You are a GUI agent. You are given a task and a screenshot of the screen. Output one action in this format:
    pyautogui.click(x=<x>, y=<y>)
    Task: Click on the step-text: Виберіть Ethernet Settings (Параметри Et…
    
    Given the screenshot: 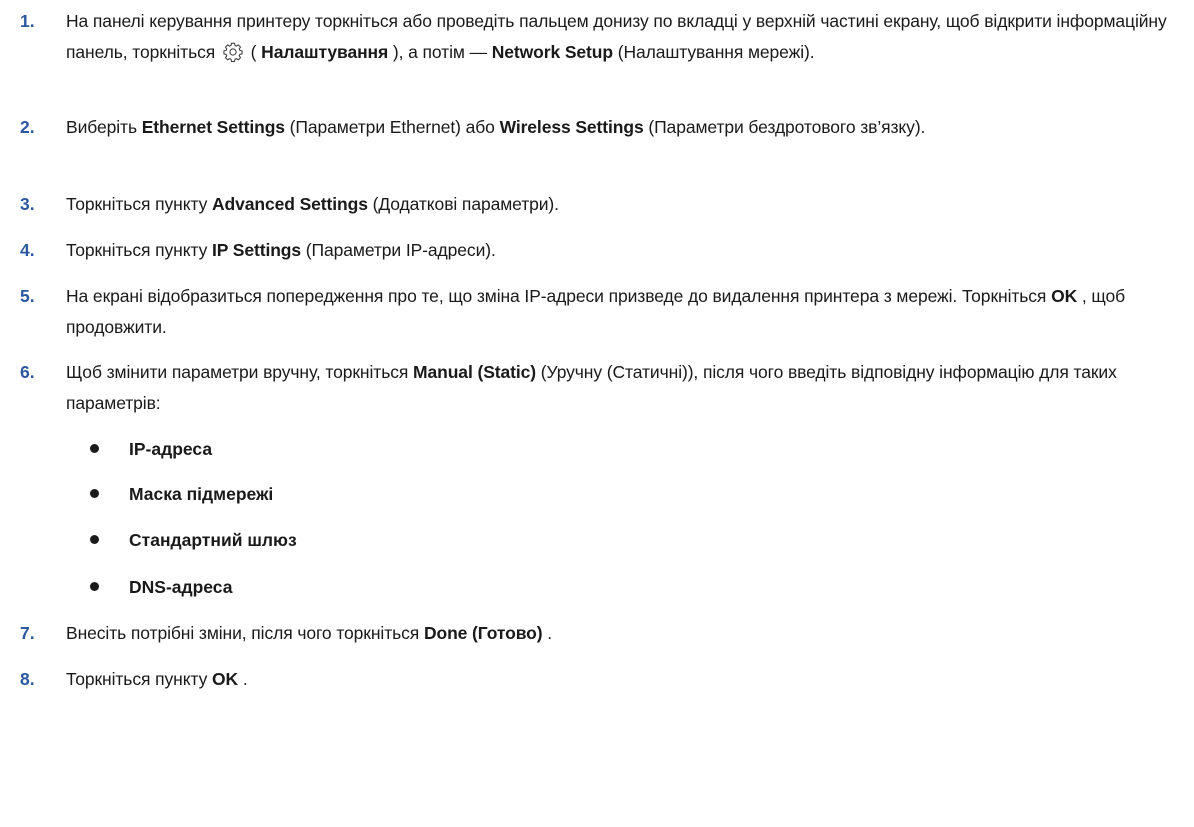 What is the action you would take?
    pyautogui.click(x=621, y=127)
    